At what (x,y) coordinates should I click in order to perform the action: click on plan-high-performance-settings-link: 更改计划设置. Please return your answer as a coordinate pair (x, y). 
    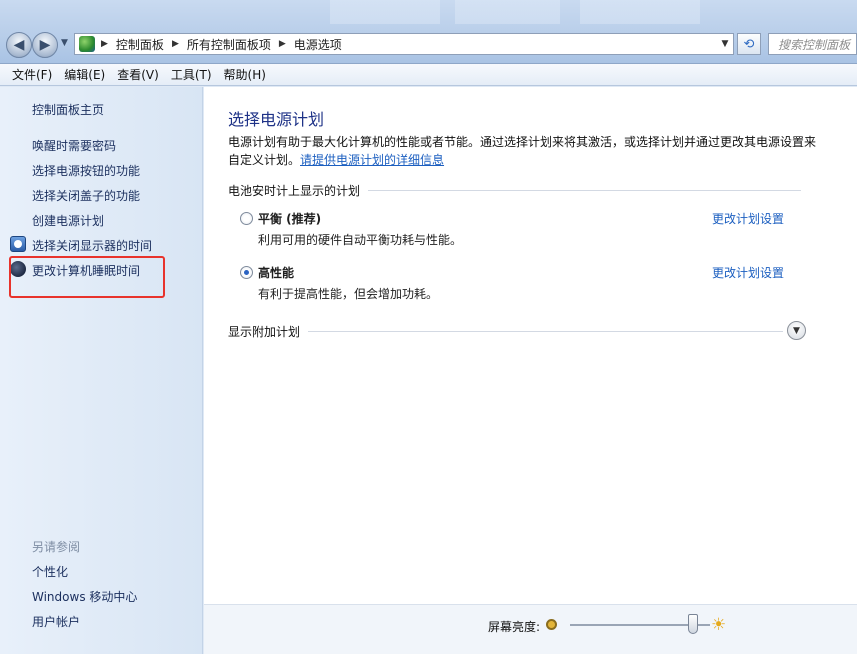
    Looking at the image, I should click on (748, 272).